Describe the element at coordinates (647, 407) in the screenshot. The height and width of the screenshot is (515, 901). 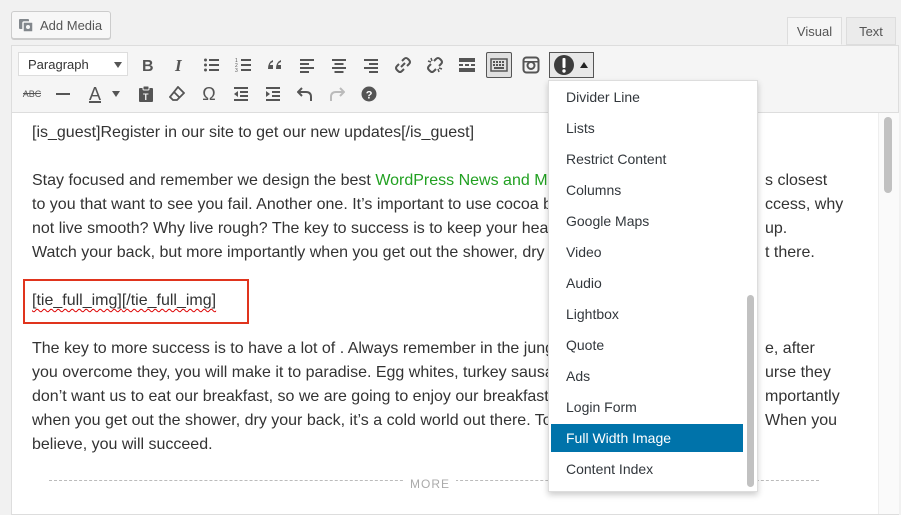
I see `menu-item-login-form: Login Form` at that location.